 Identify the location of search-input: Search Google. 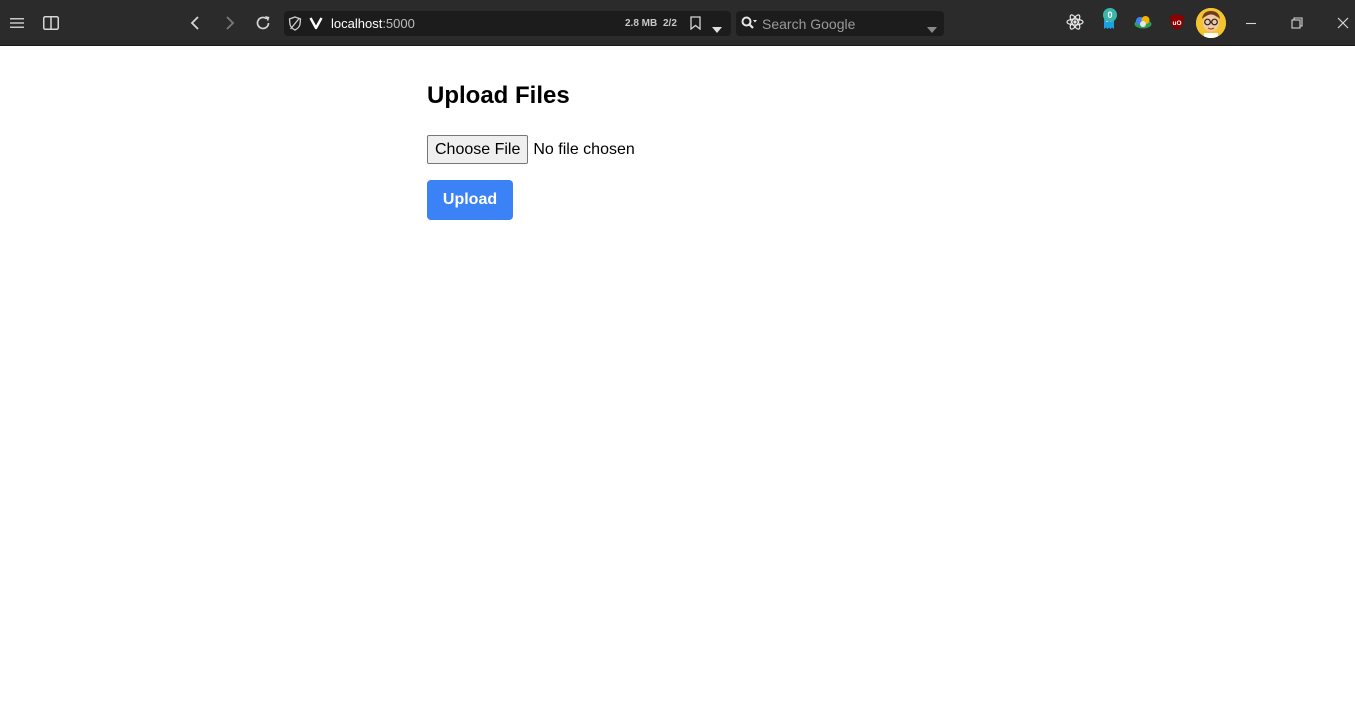
(808, 24).